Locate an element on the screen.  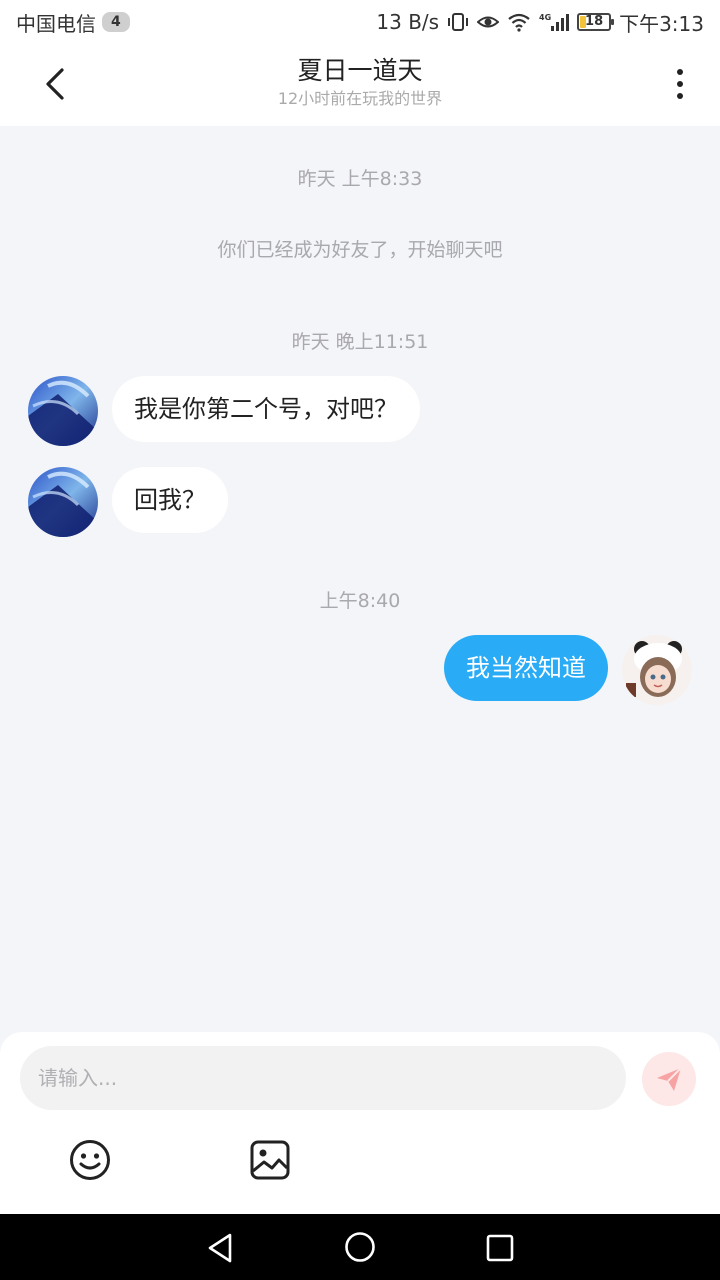
composer-panel is located at coordinates (360, 1123).